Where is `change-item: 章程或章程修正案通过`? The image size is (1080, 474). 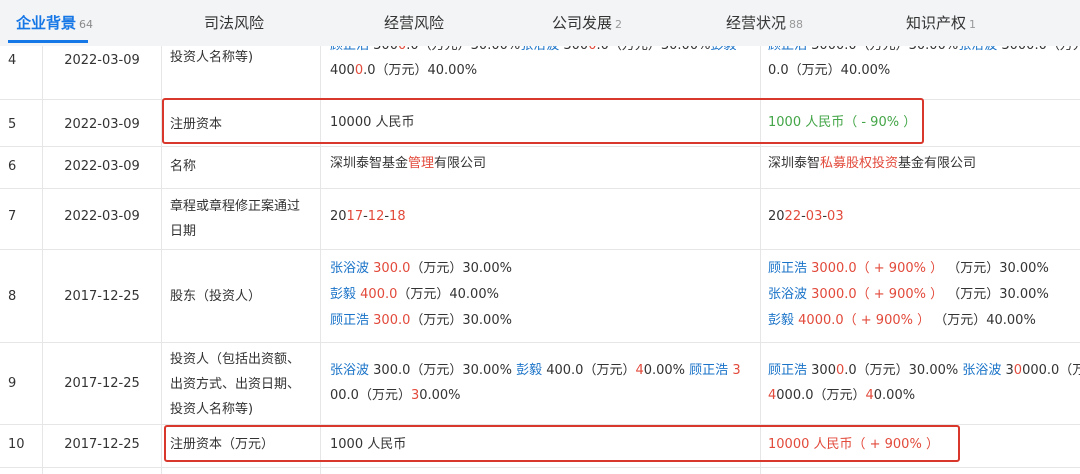
change-item: 章程或章程修正案通过 is located at coordinates (235, 206).